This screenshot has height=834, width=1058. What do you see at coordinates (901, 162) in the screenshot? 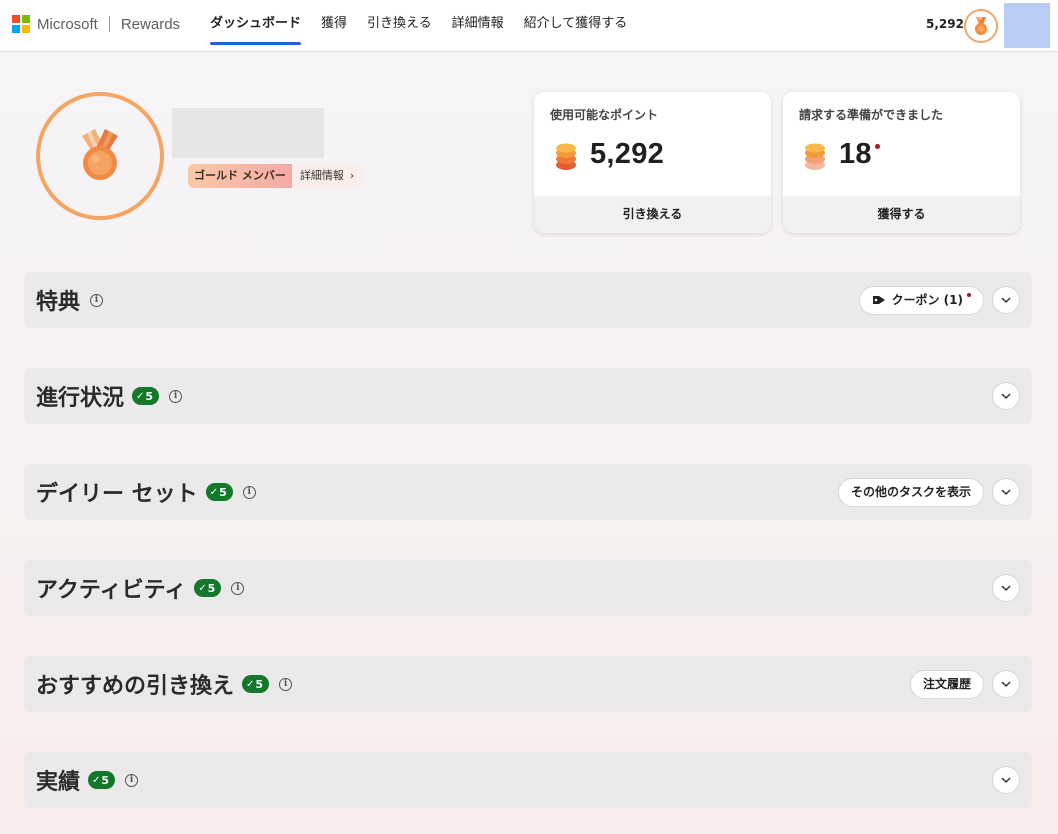
I see `ready-to-claim-card: 請求する準備ができました 18 獲得する` at bounding box center [901, 162].